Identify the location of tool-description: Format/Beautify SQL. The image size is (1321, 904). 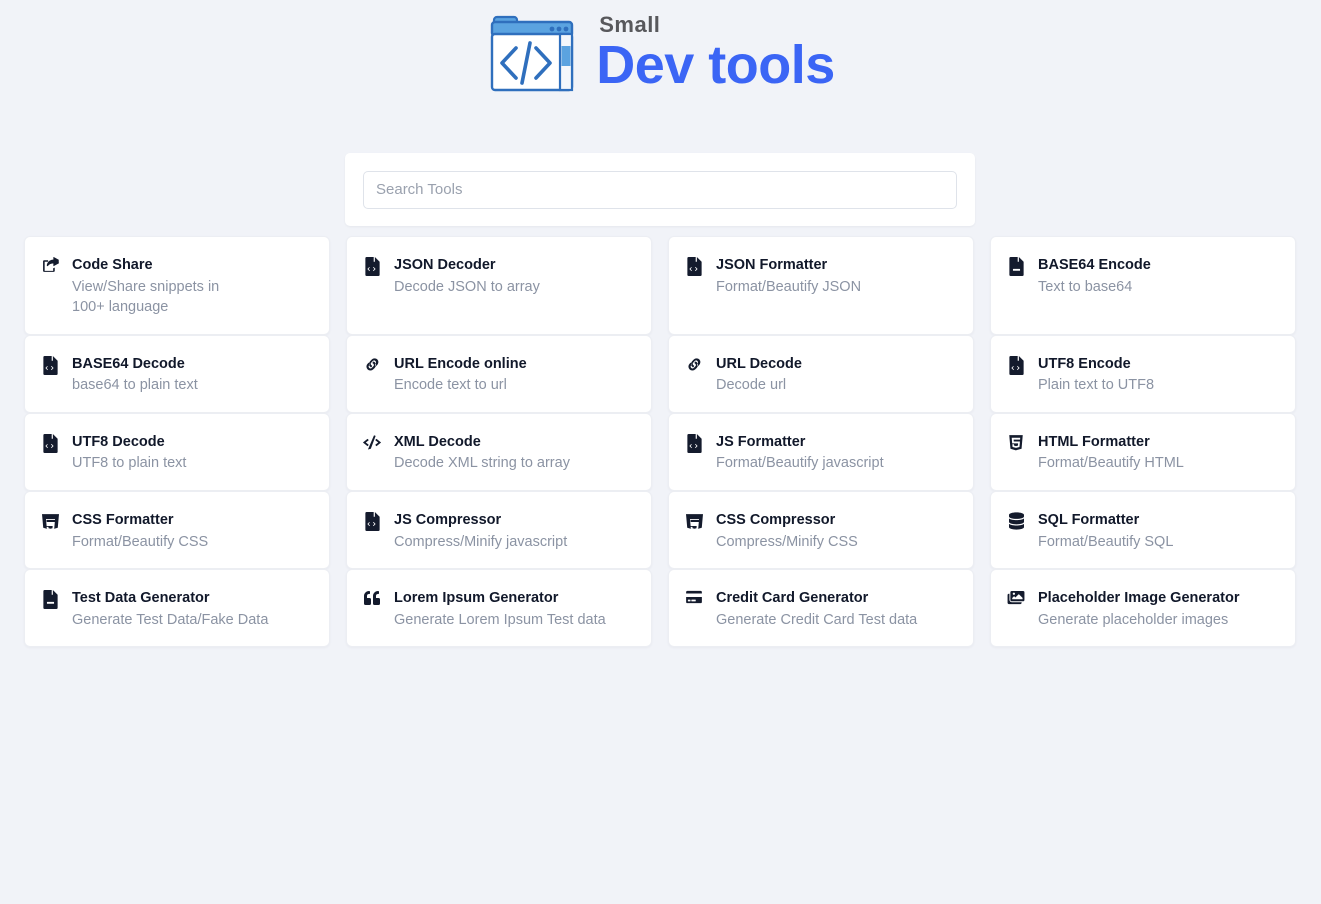
(1106, 541).